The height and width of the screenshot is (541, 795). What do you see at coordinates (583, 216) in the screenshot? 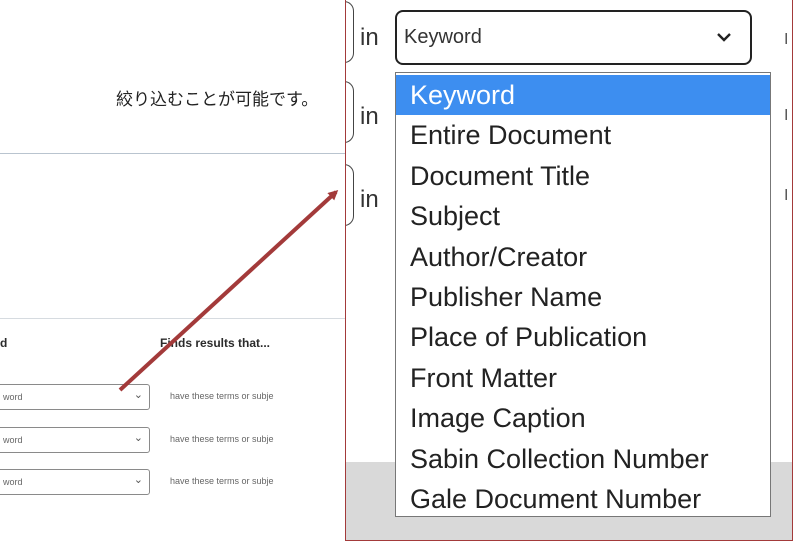
I see `dropdown-option: Subject` at bounding box center [583, 216].